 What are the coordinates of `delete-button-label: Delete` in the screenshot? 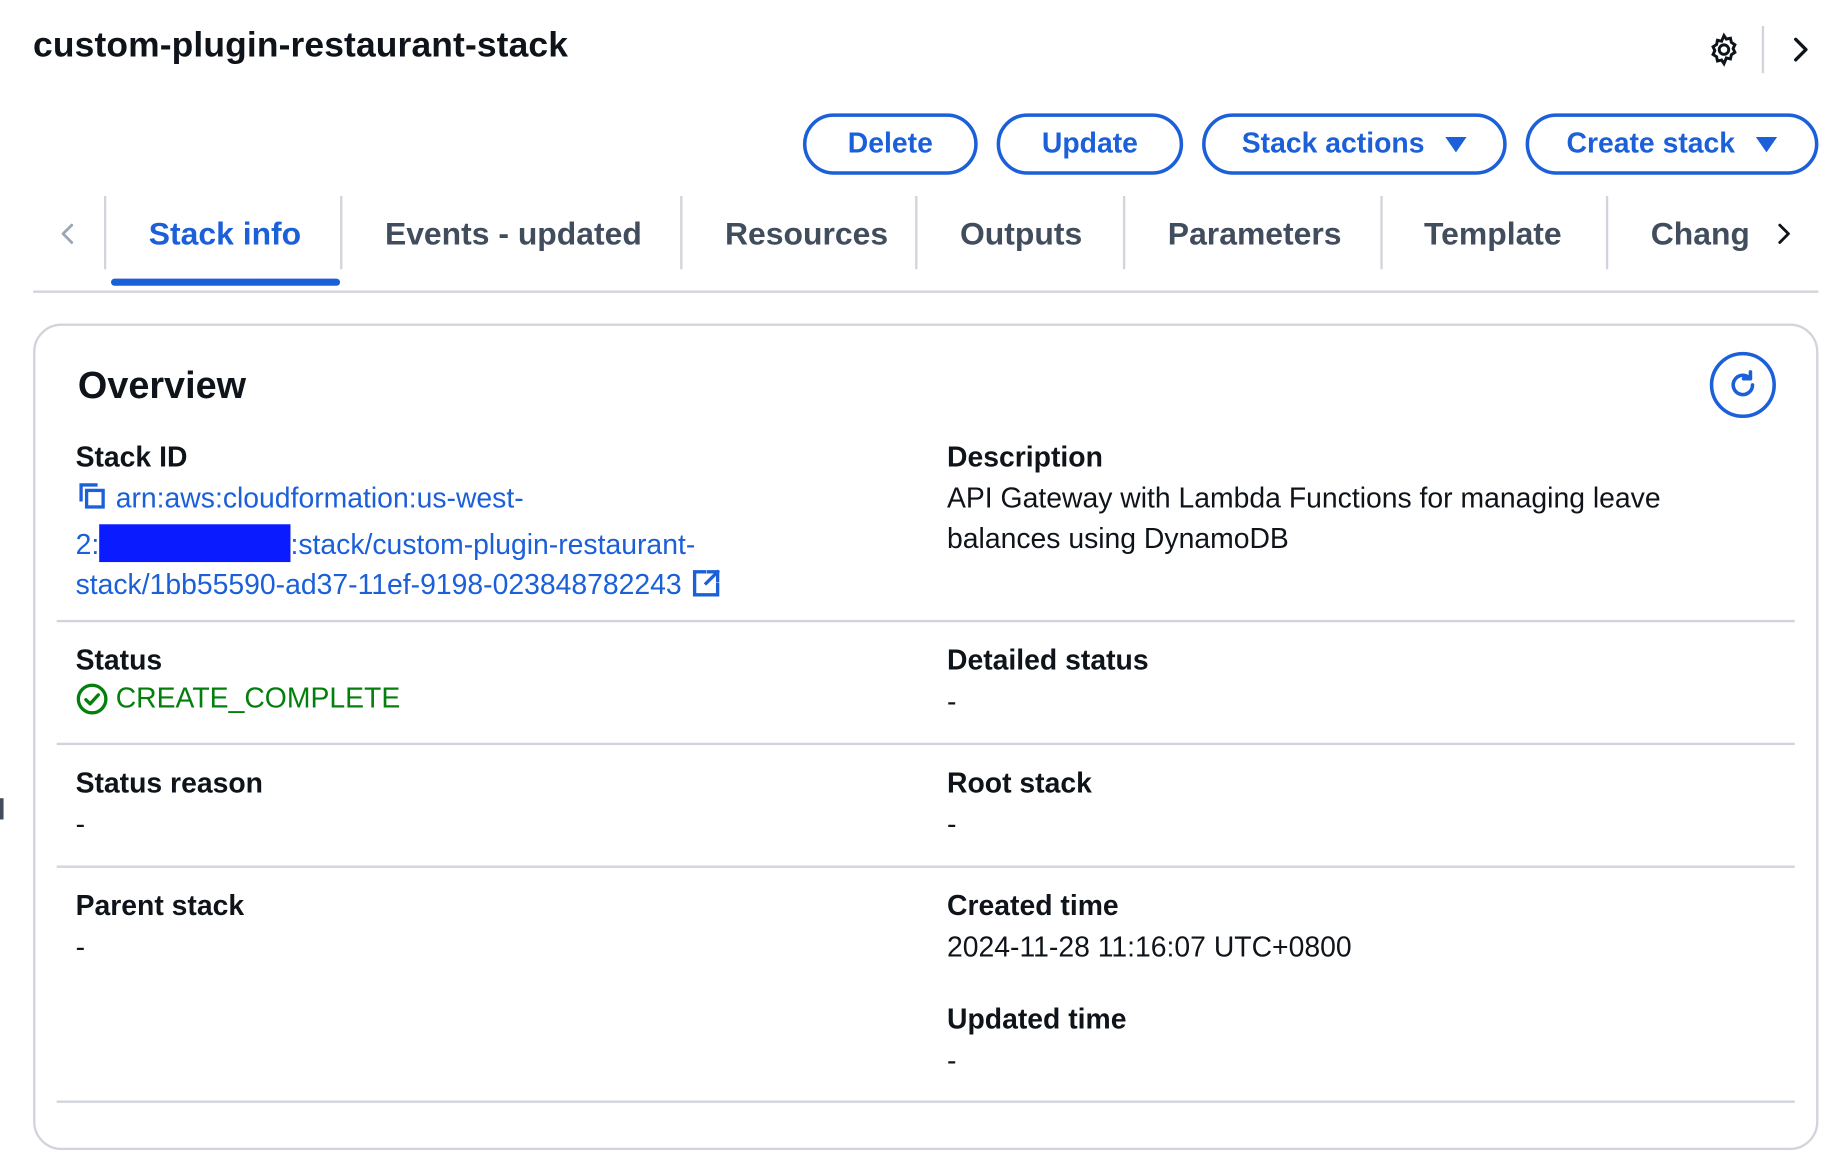 It's located at (890, 143).